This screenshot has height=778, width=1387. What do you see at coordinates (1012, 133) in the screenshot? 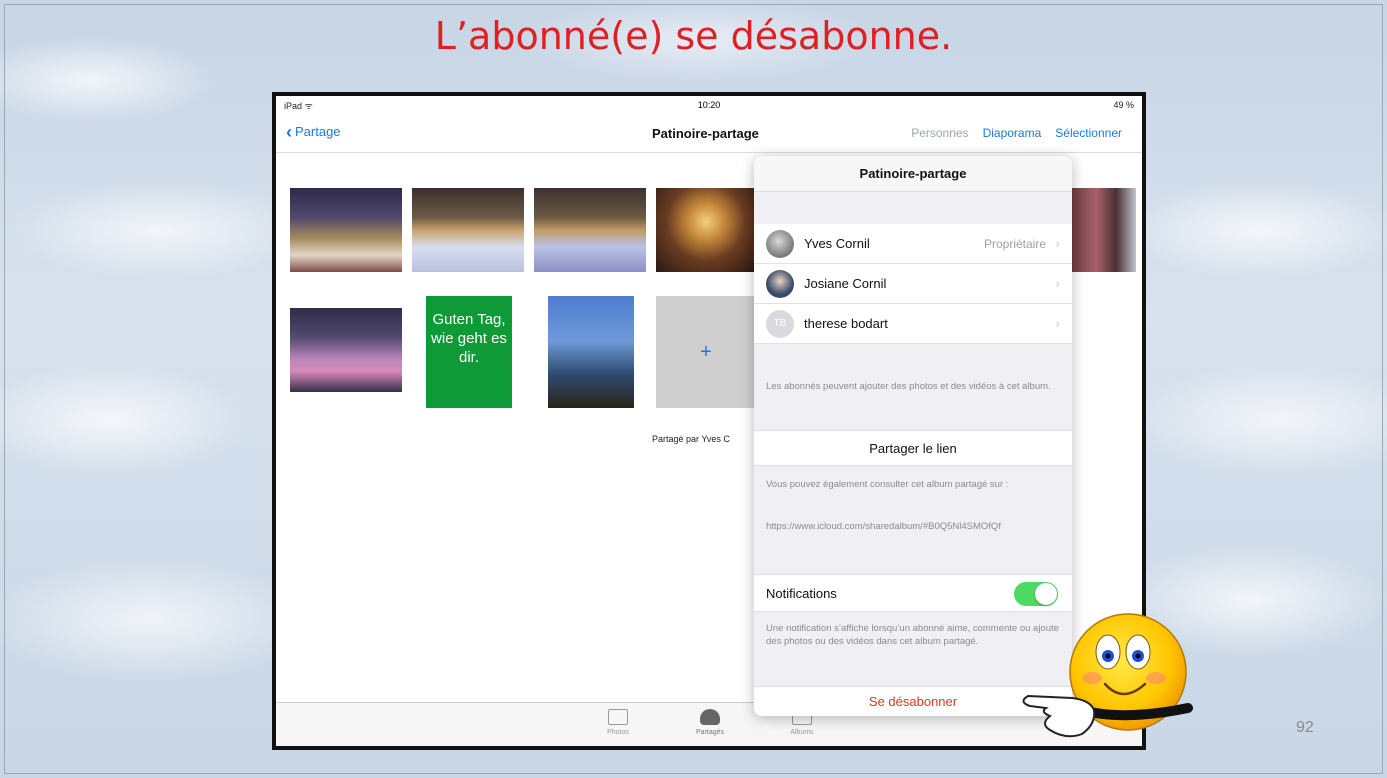
I see `slideshow-button: Diaporama` at bounding box center [1012, 133].